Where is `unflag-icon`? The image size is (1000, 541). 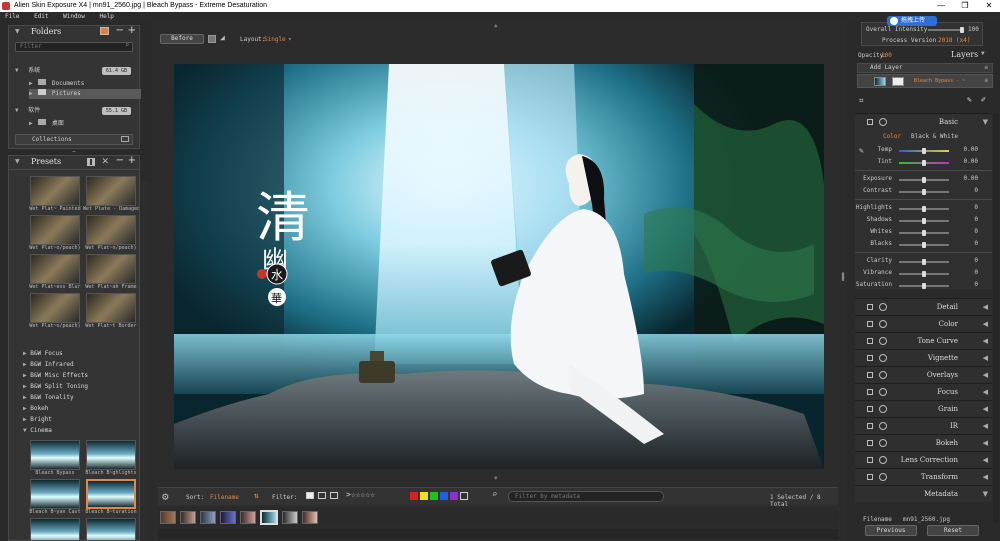 unflag-icon is located at coordinates (334, 495).